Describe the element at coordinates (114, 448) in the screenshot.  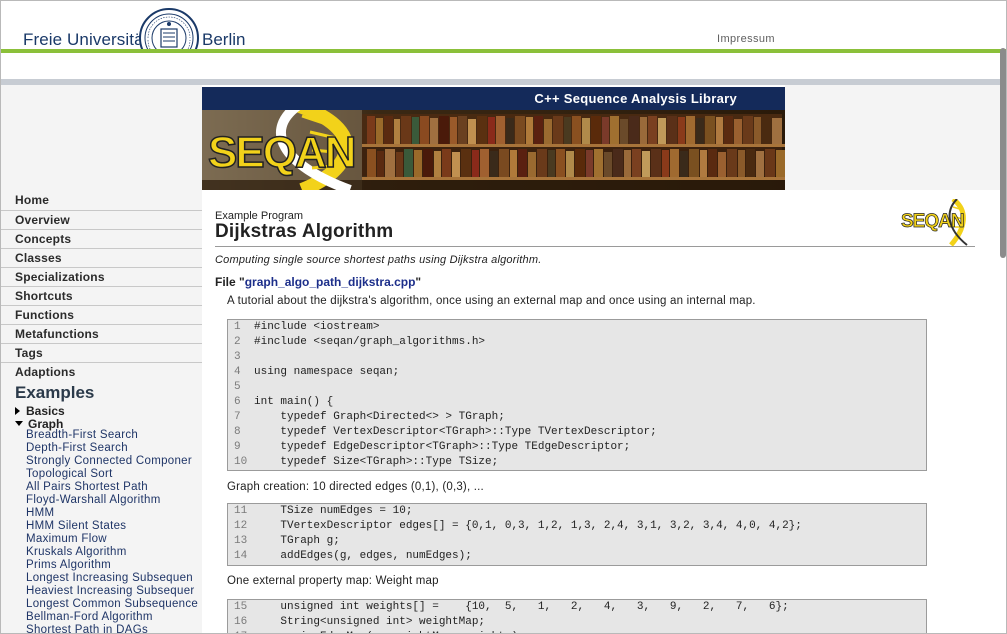
I see `example-link: Depth-First Search` at that location.